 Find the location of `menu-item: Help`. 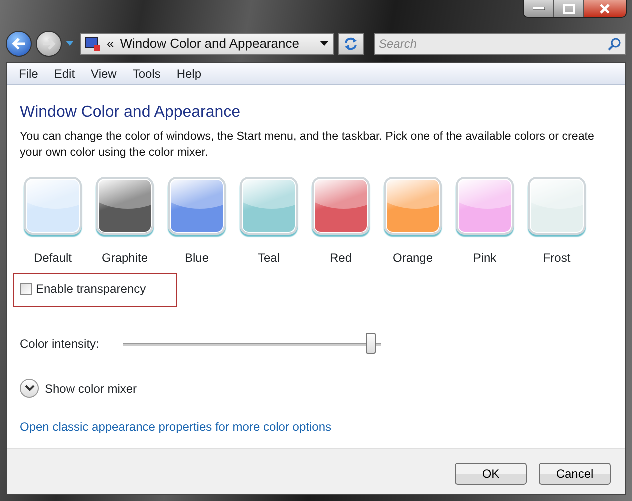

menu-item: Help is located at coordinates (189, 73).